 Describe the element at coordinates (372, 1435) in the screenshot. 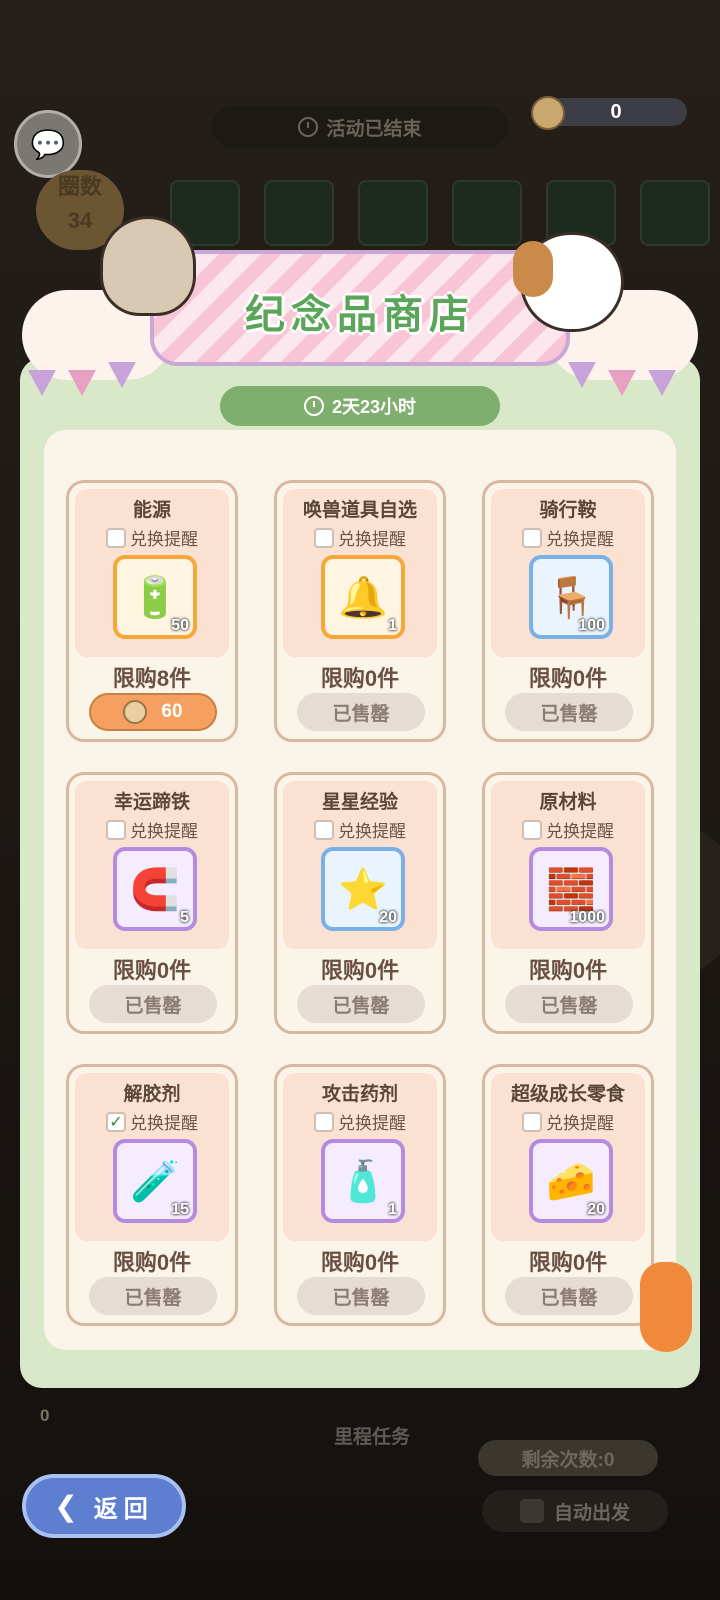

I see `milestone-tasks: 里程任务` at that location.